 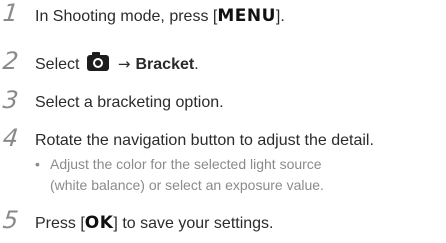 What do you see at coordinates (10, 13) in the screenshot?
I see `step-number: 1` at bounding box center [10, 13].